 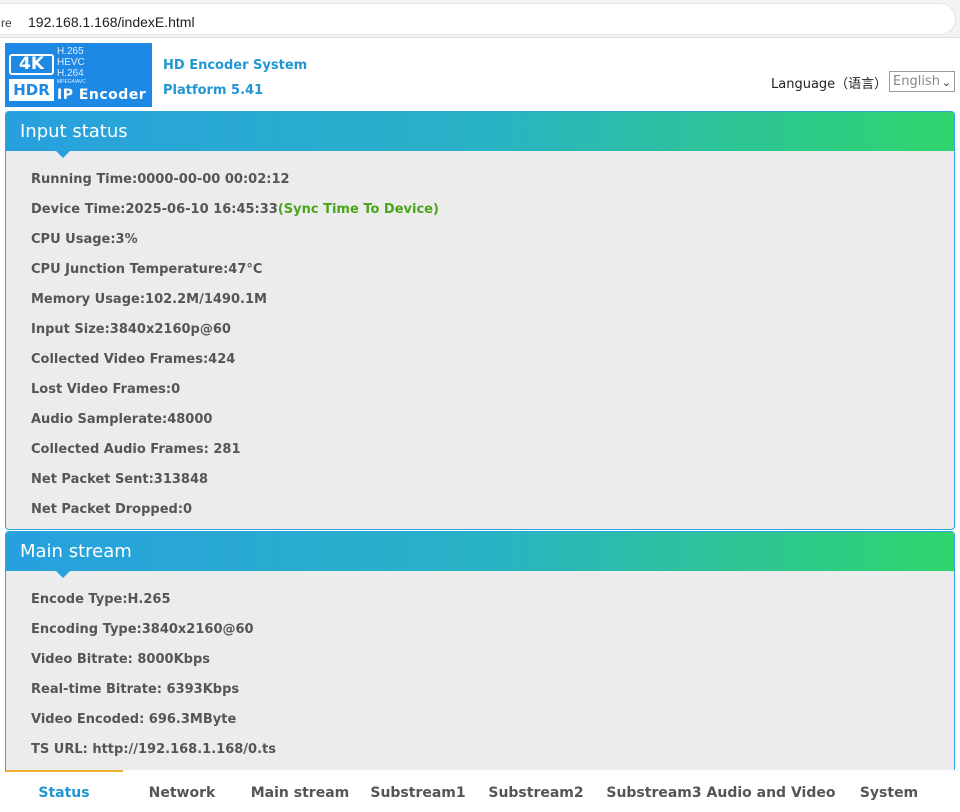 I want to click on browser-address-bar: re 192.168.1.168/indexE.html, so click(x=480, y=19).